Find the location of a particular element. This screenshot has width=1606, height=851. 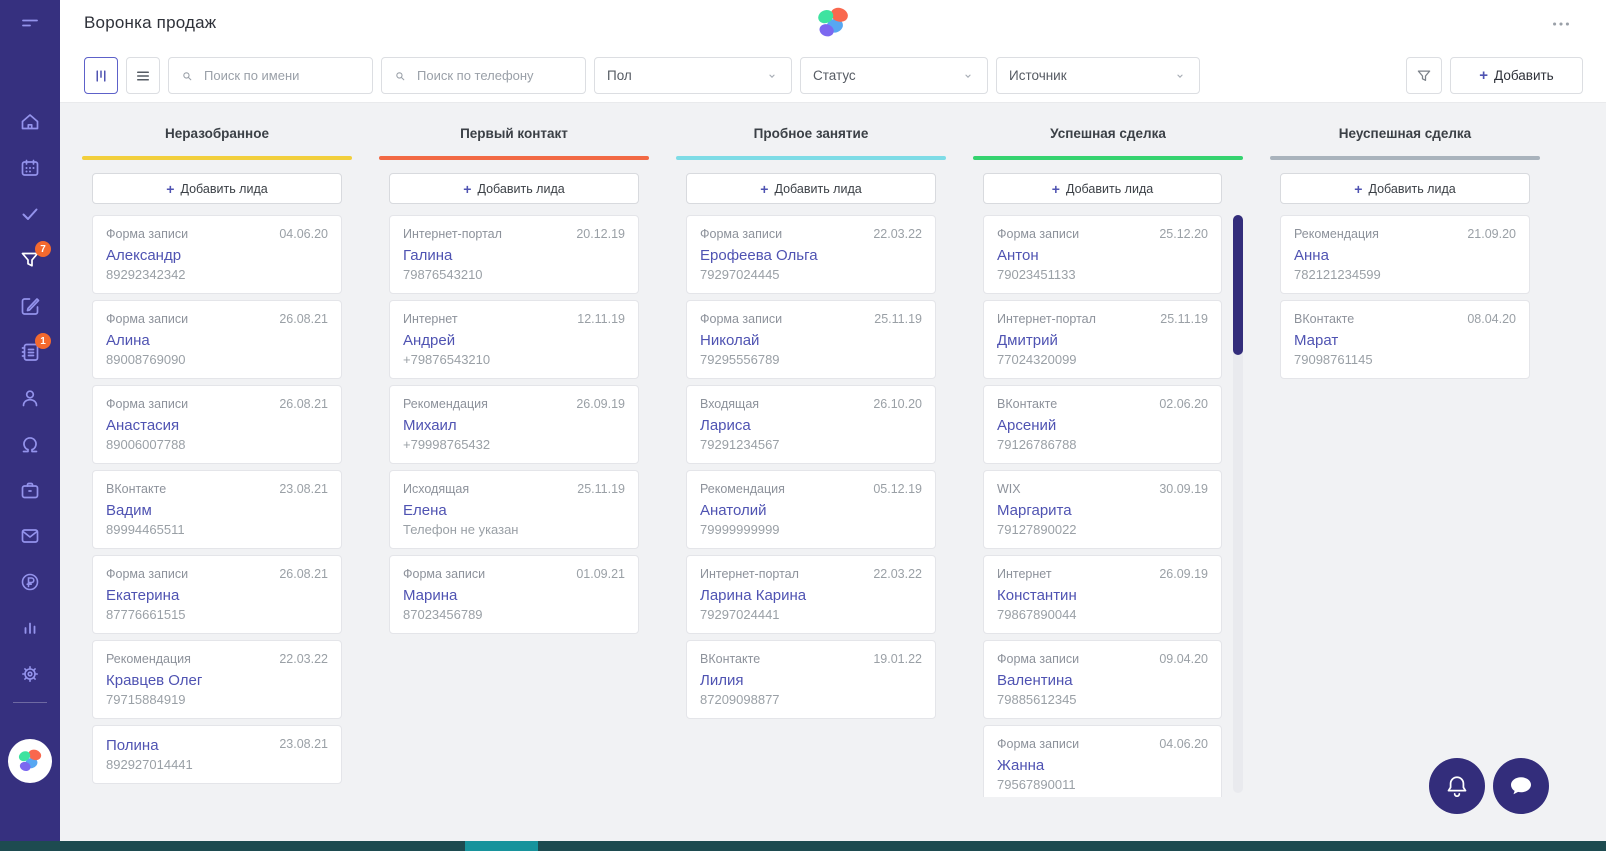

lead-card: ВКонтакте 19.01.22 Лилия 87209098877 is located at coordinates (811, 679).